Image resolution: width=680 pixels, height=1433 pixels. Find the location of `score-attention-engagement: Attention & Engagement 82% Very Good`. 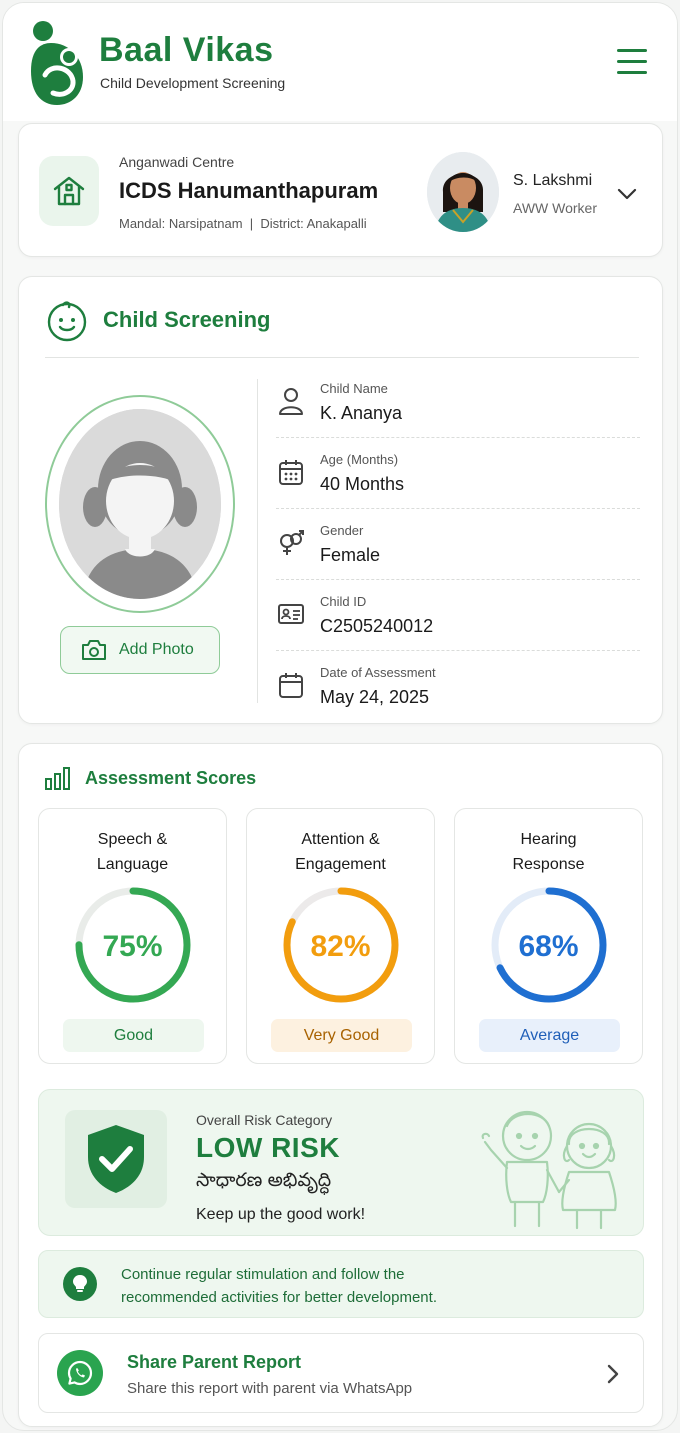

score-attention-engagement: Attention & Engagement 82% Very Good is located at coordinates (340, 936).